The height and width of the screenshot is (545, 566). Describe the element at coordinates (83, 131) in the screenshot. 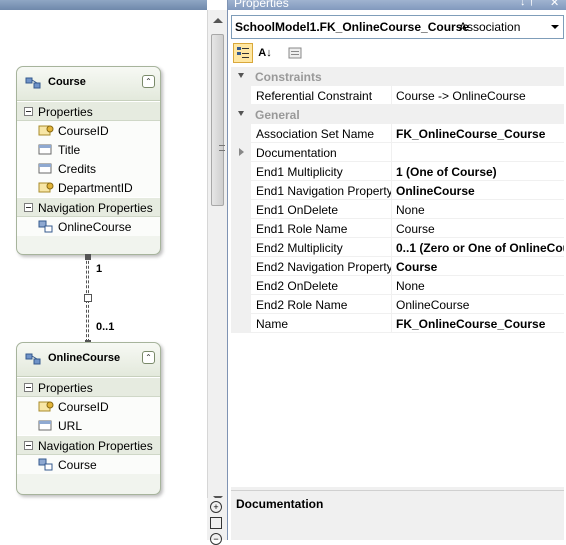

I see `property-label: CourseID` at that location.